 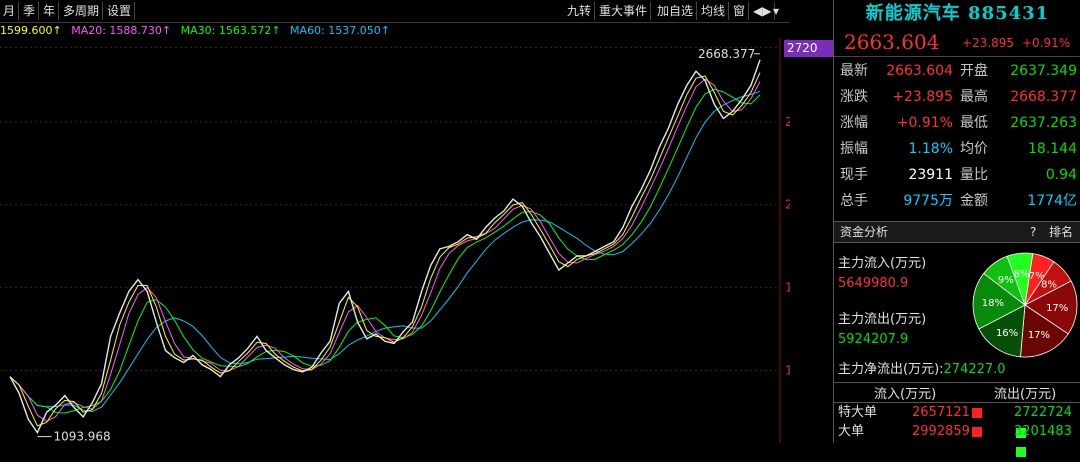 I want to click on quote-value: 2637.349, so click(x=1043, y=71).